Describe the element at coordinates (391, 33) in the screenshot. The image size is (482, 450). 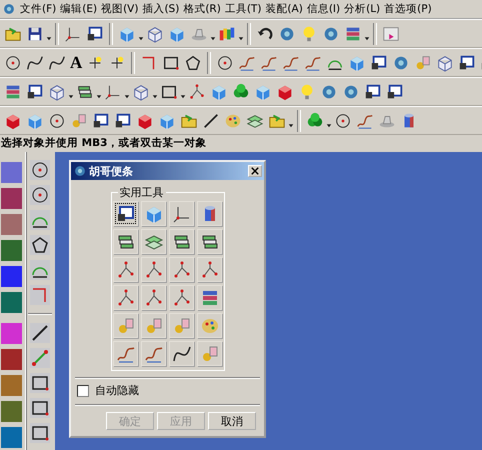
I see `gif-icon` at that location.